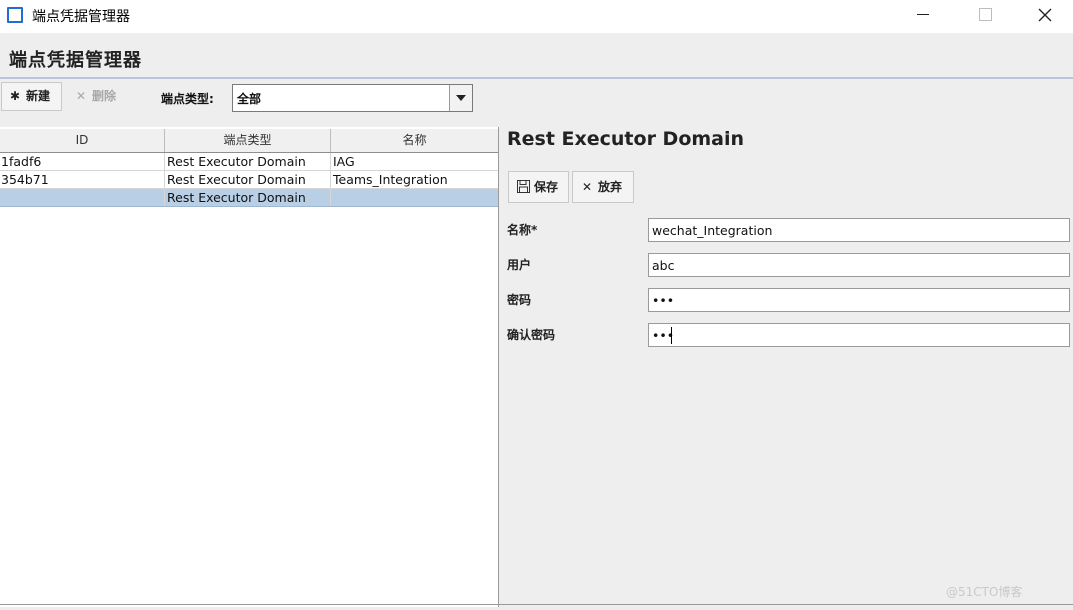  What do you see at coordinates (859, 300) in the screenshot?
I see `password-field` at bounding box center [859, 300].